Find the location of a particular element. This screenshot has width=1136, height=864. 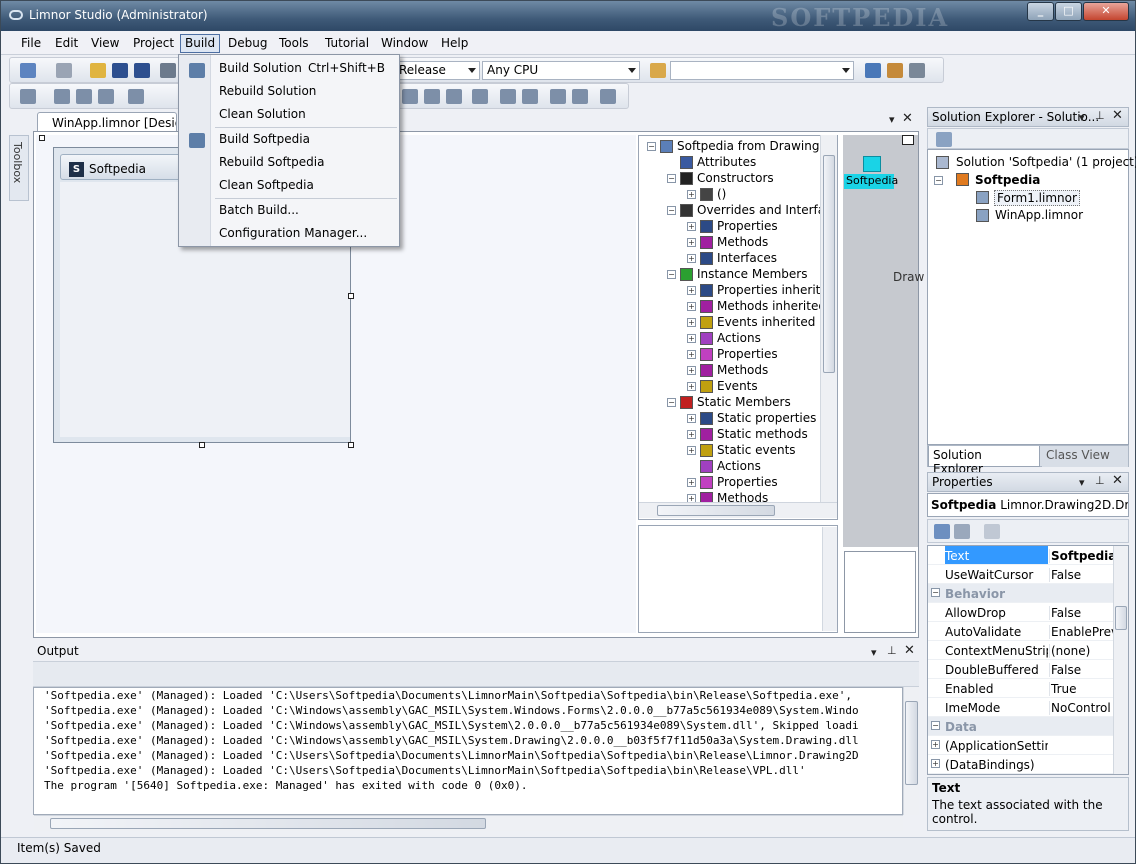

property-value: EnablePreve is located at coordinates (1081, 632).